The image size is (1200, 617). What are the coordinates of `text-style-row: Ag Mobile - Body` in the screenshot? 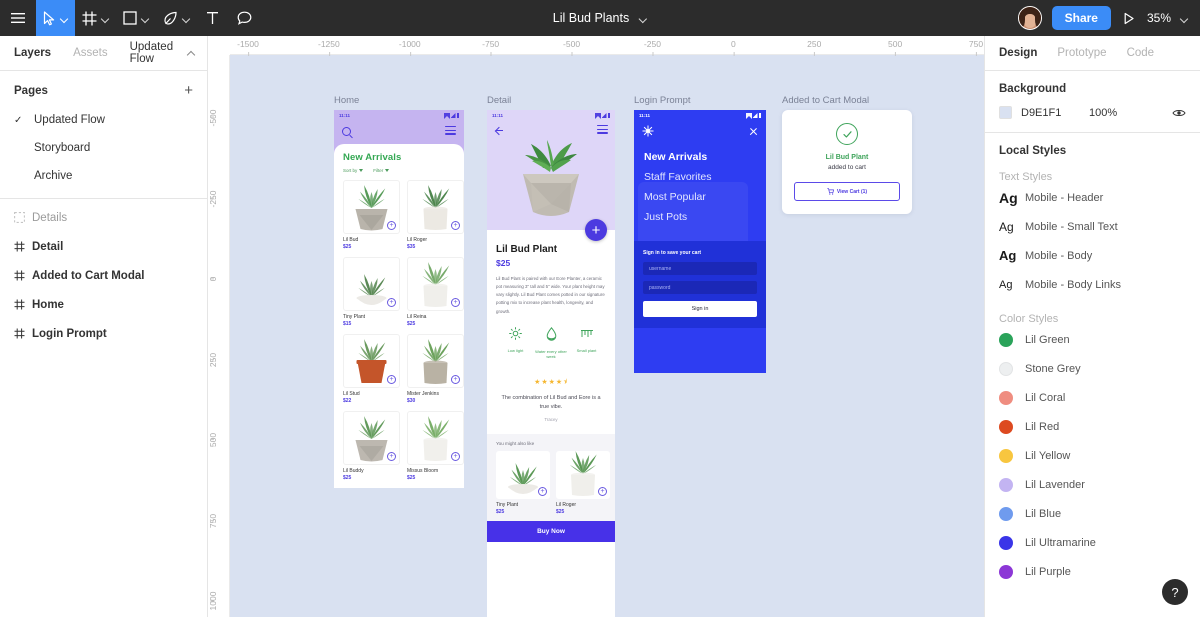 It's located at (1092, 255).